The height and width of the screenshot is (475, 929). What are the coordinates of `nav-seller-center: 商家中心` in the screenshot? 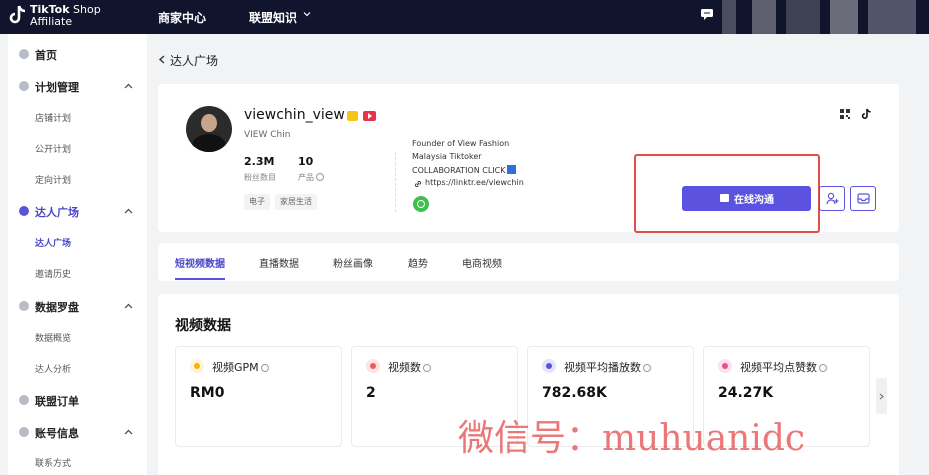 It's located at (182, 17).